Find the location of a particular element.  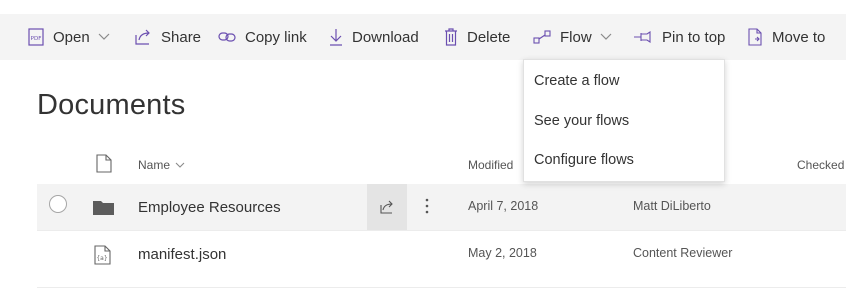

row-select-radio is located at coordinates (58, 204).